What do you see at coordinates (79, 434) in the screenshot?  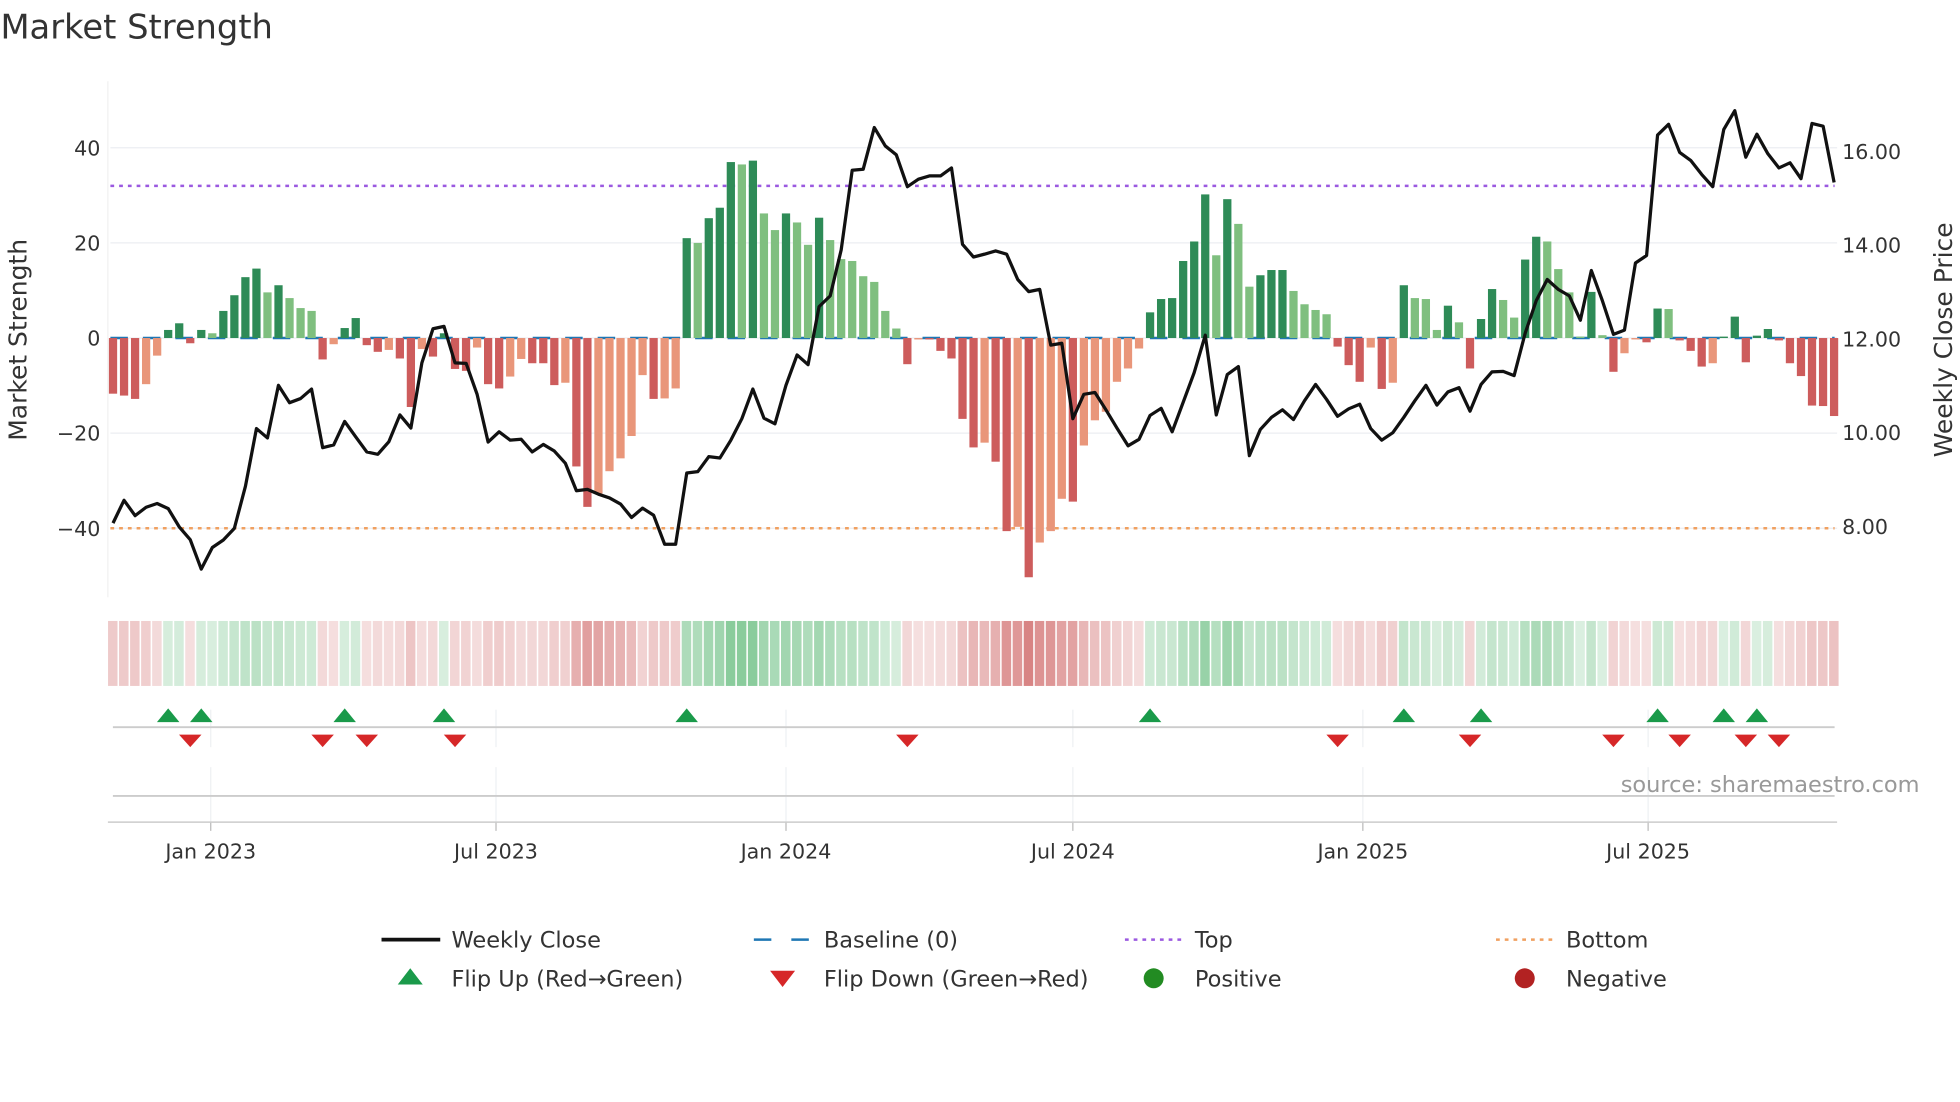 I see `y-tick-label: −20` at bounding box center [79, 434].